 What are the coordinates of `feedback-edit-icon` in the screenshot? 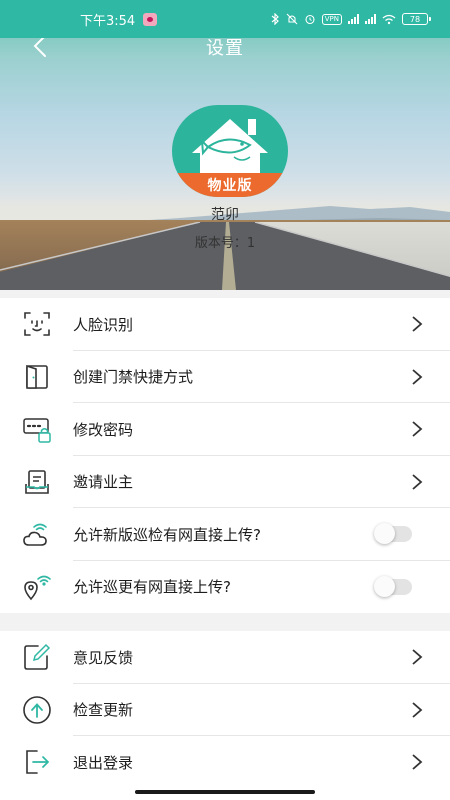 It's located at (37, 657).